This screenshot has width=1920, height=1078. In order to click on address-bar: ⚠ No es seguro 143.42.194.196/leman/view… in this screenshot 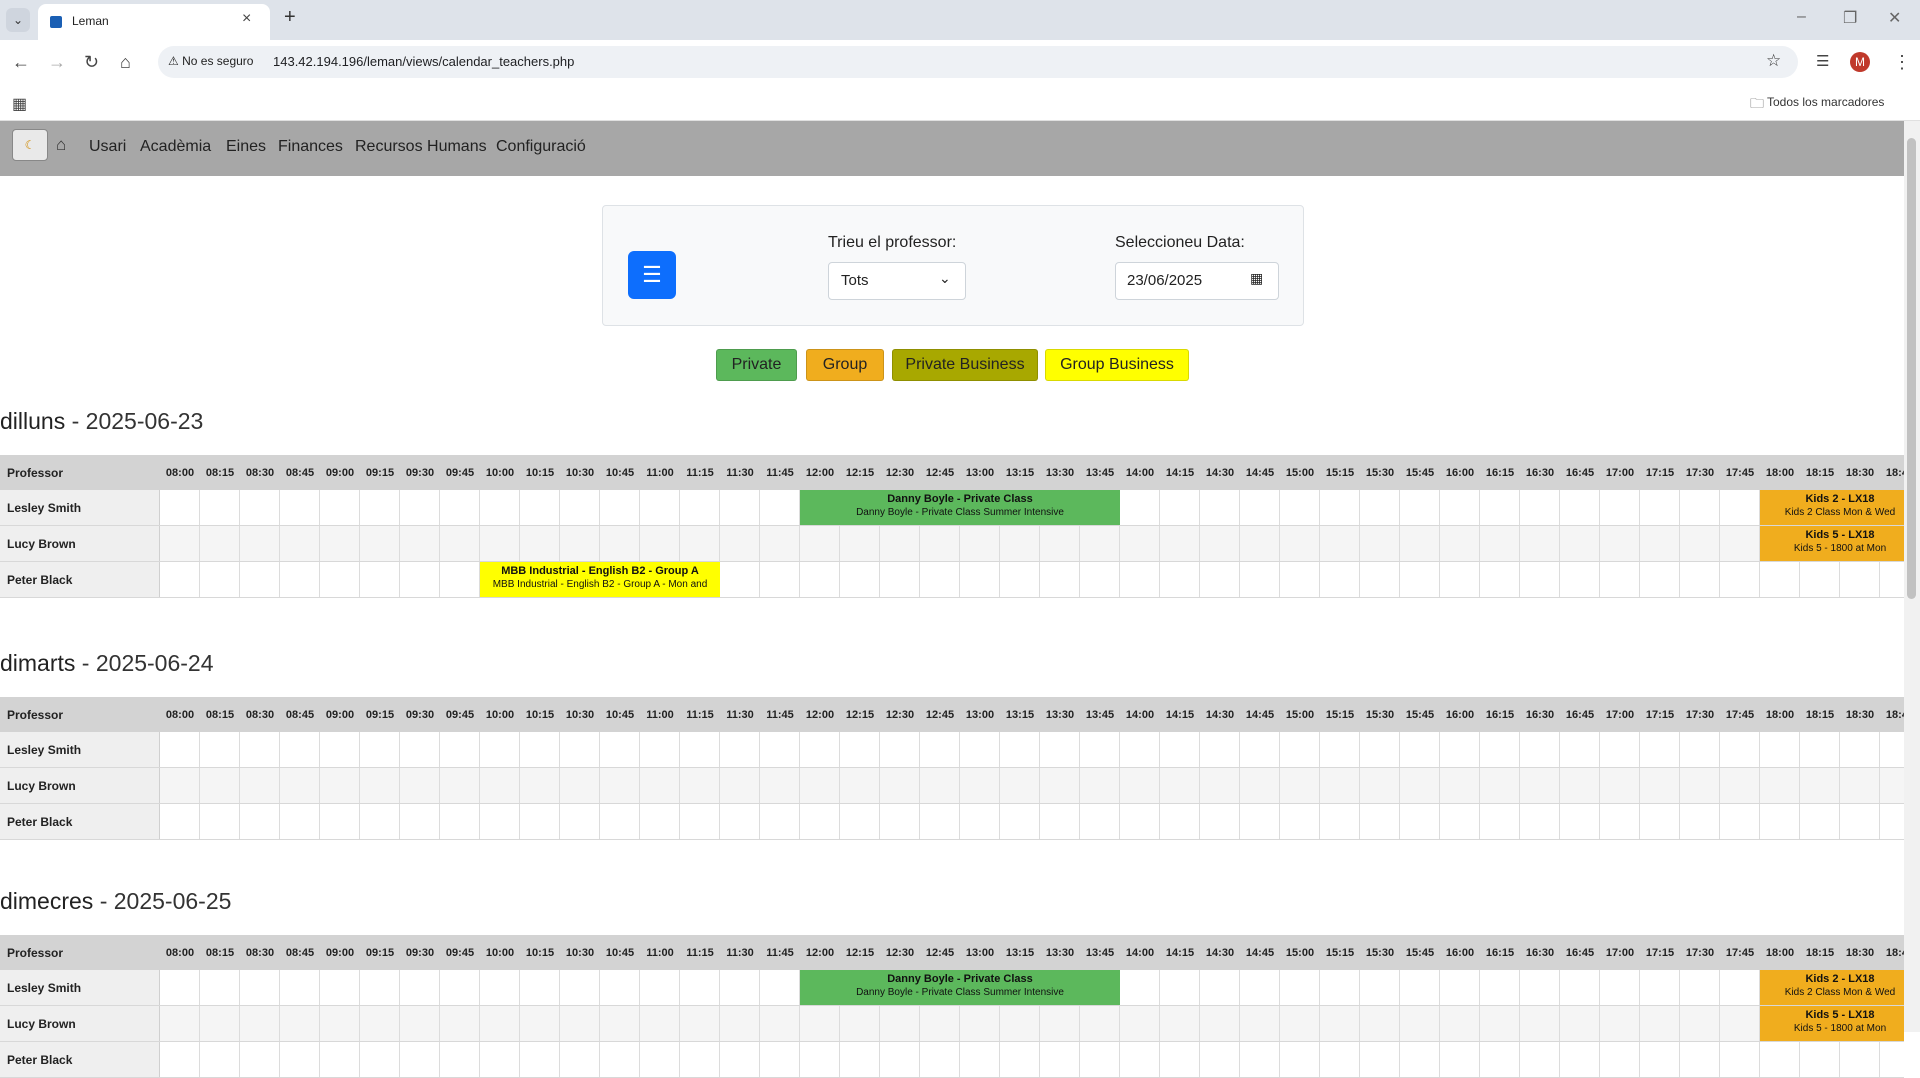, I will do `click(978, 62)`.